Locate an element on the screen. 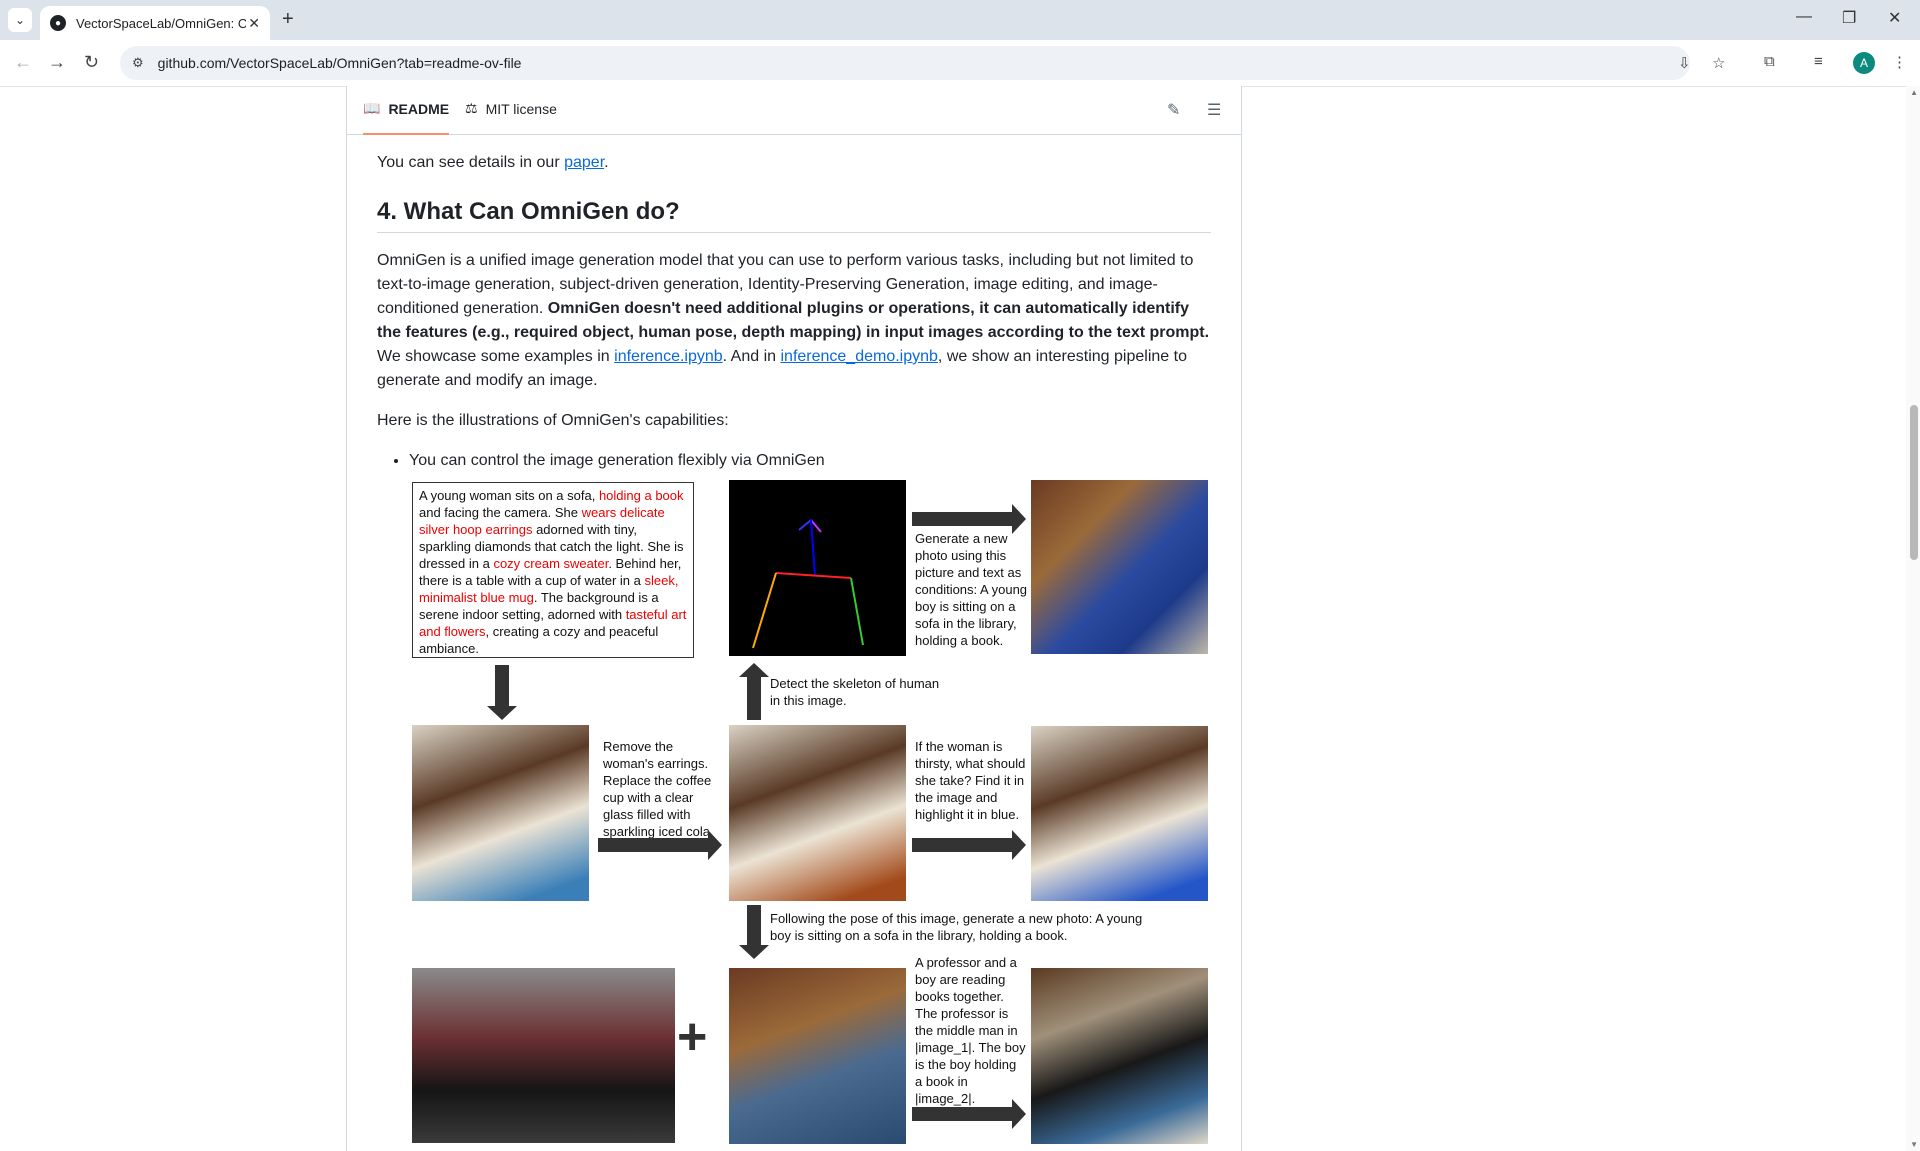 Image resolution: width=1920 pixels, height=1151 pixels. tab-license-label: MIT license is located at coordinates (521, 108).